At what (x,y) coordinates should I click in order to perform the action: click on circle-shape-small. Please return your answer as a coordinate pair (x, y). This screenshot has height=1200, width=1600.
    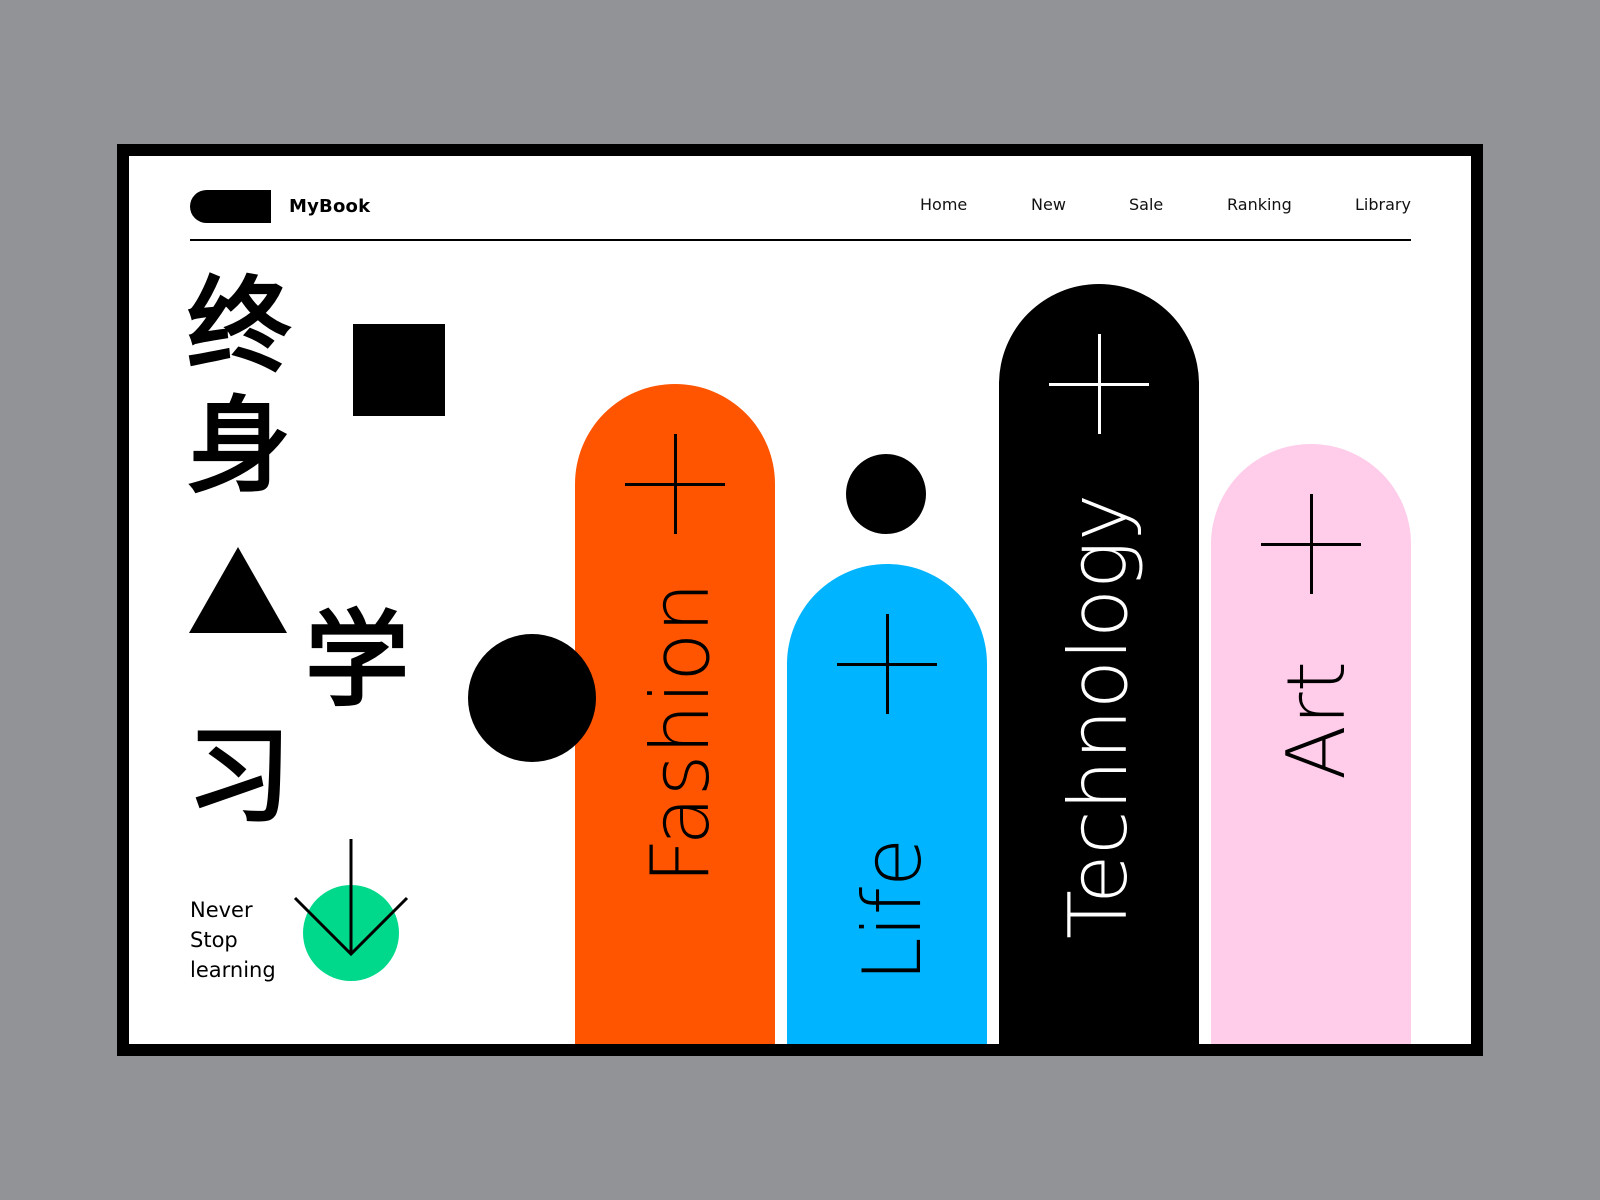
    Looking at the image, I should click on (886, 494).